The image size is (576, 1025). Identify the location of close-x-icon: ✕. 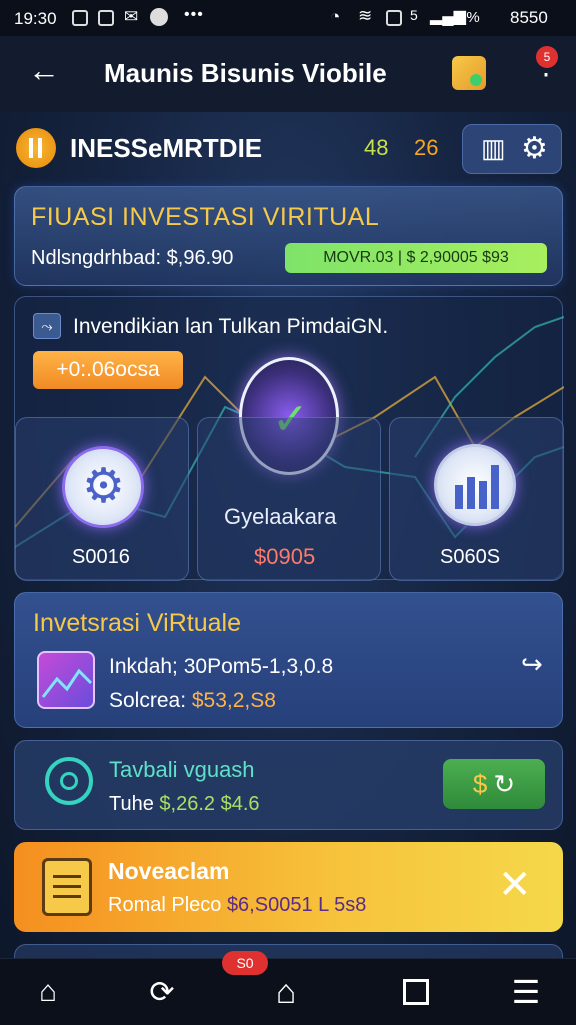
(515, 885).